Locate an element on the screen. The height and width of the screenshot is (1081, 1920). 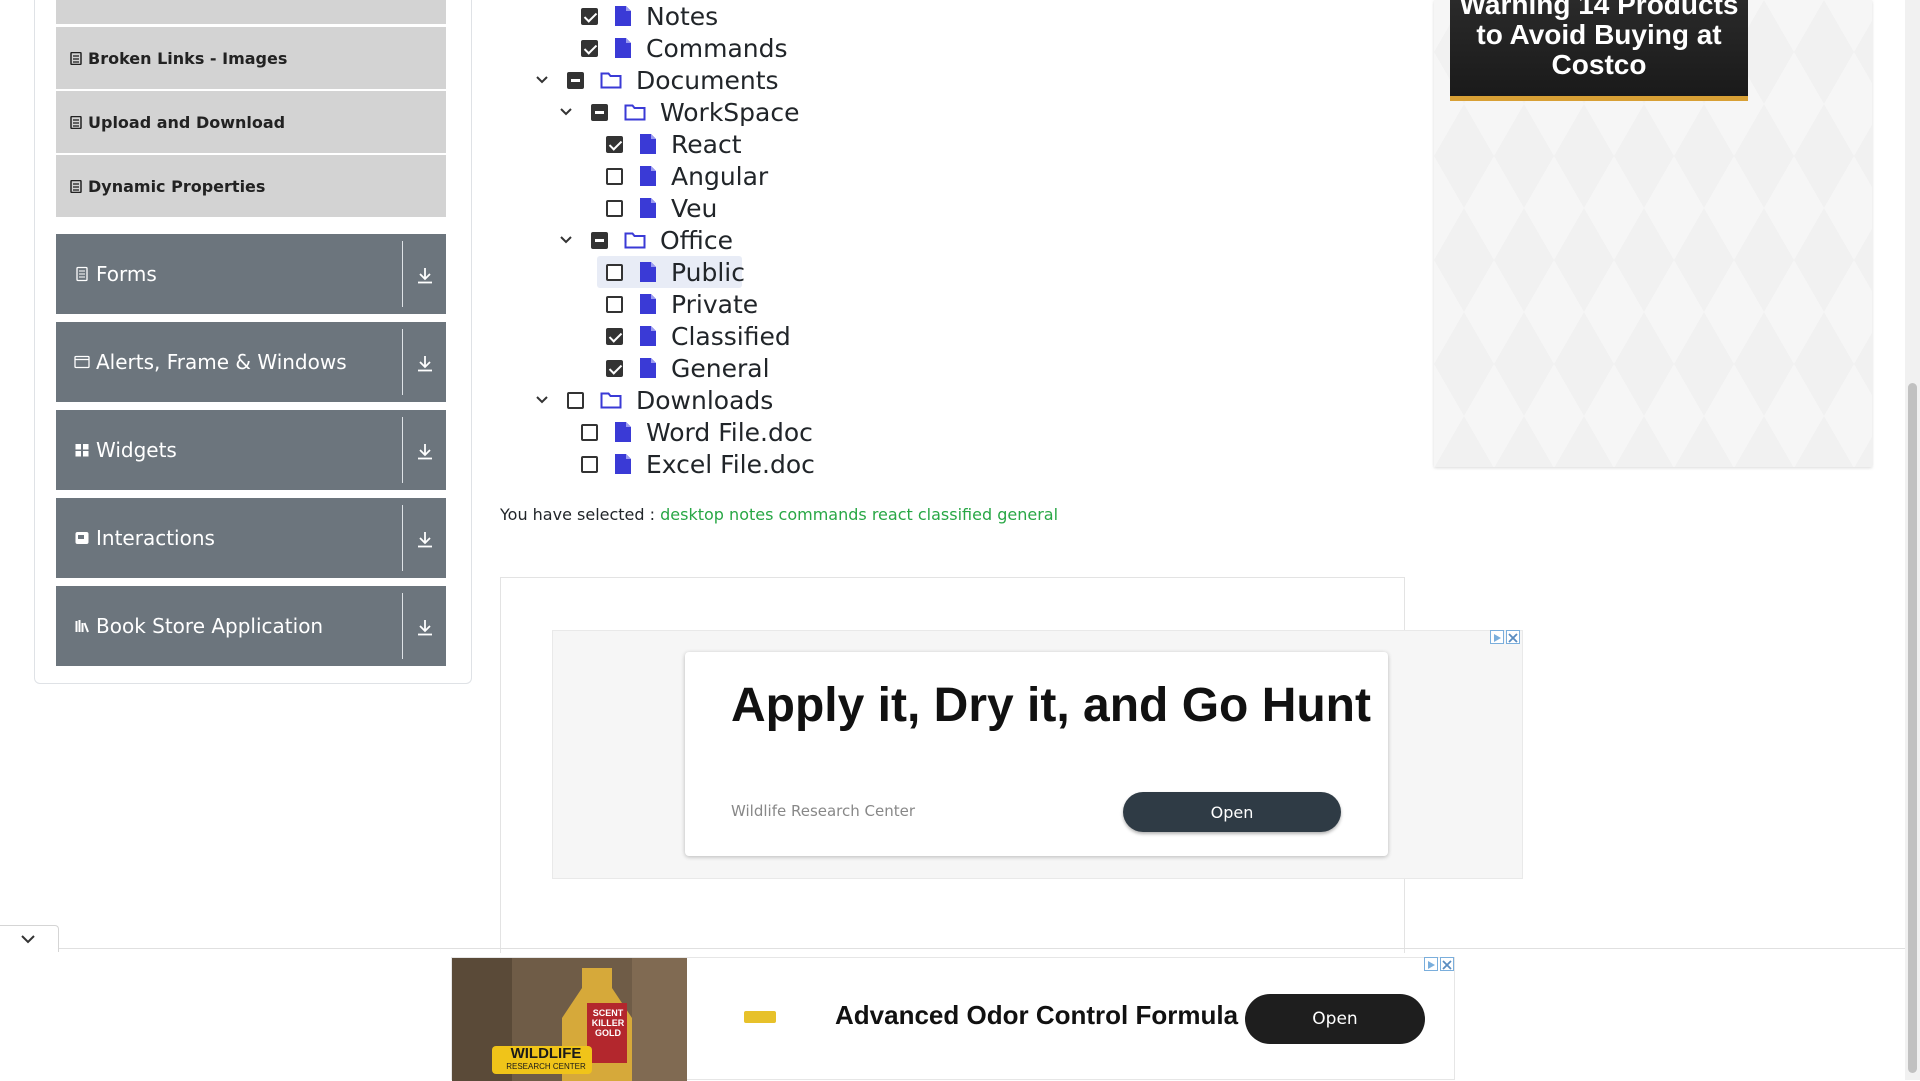
sidebar-item-icon is located at coordinates (76, 186).